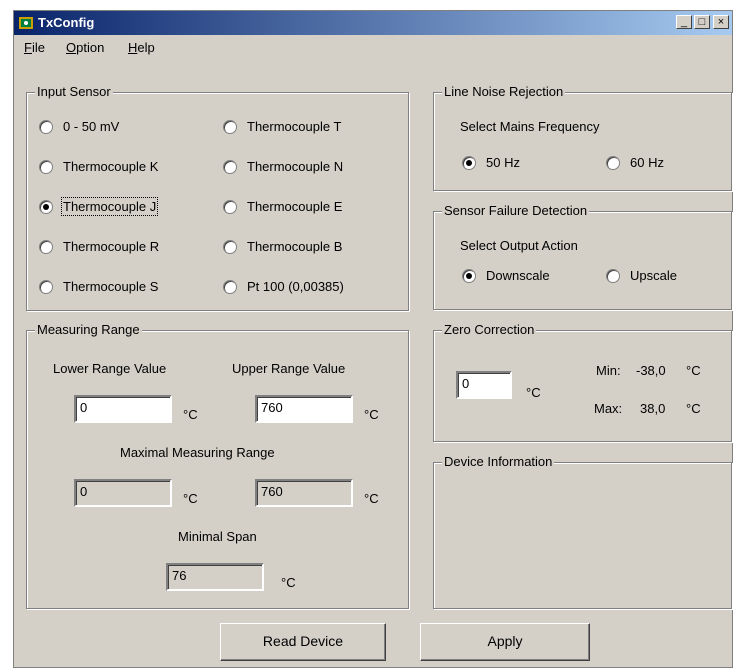 The image size is (740, 671). I want to click on radio-0-50mv: 0 - 50 mV, so click(79, 126).